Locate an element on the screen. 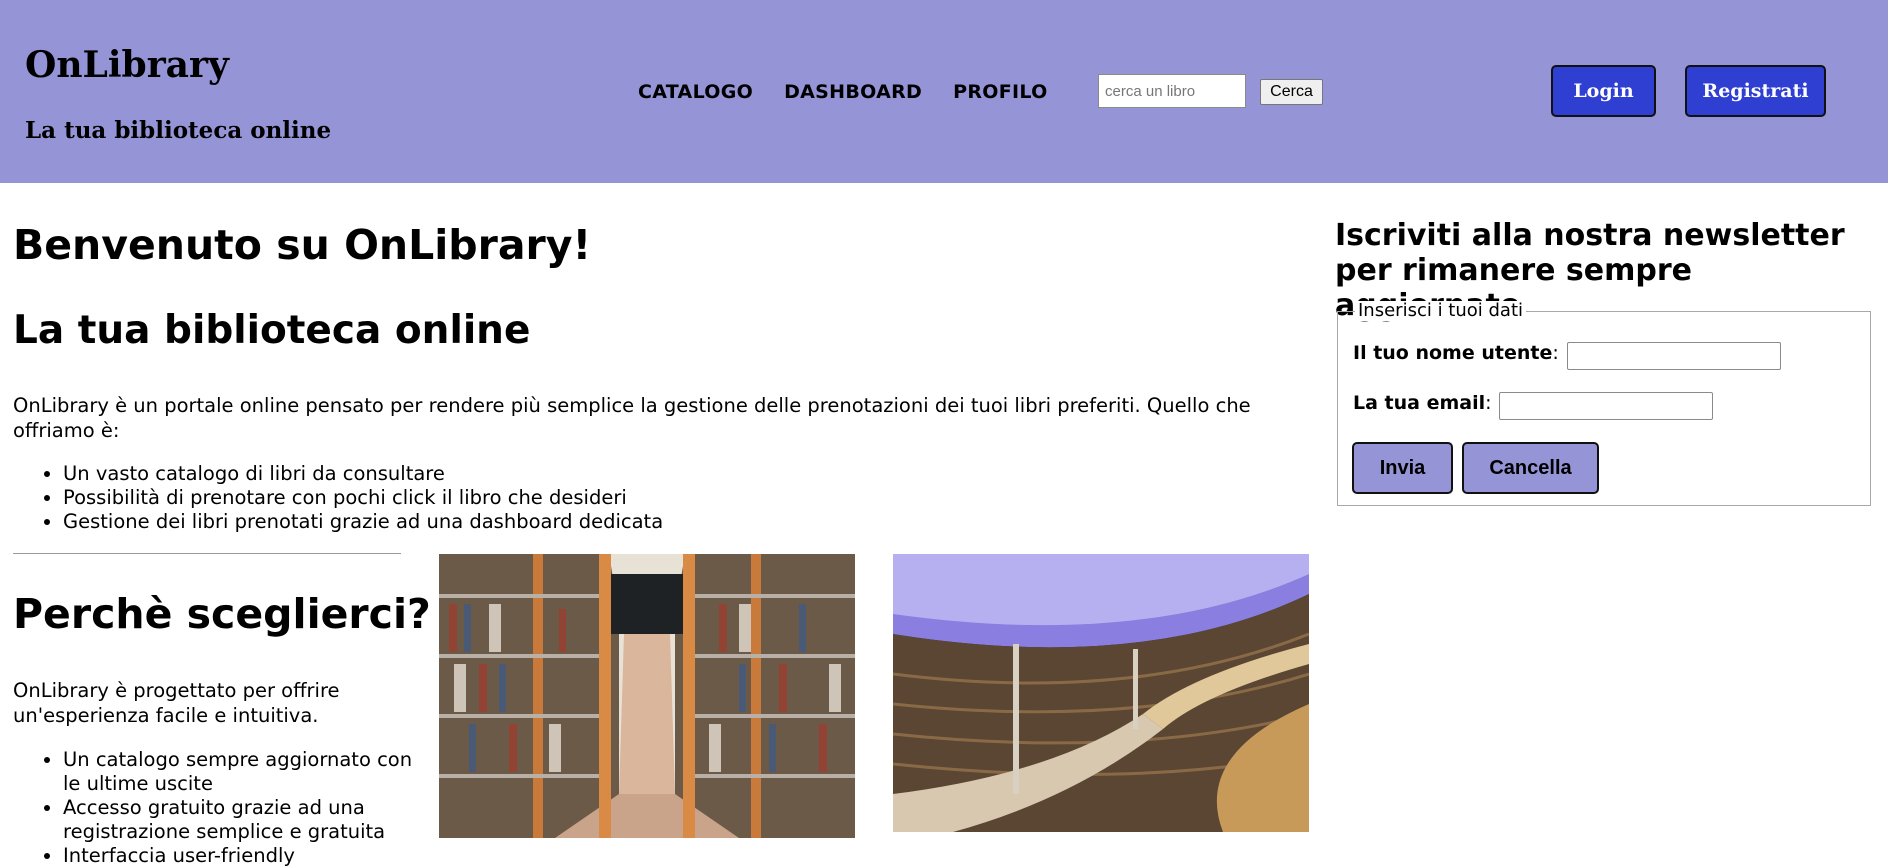  site-tagline: La tua biblioteca online is located at coordinates (178, 130).